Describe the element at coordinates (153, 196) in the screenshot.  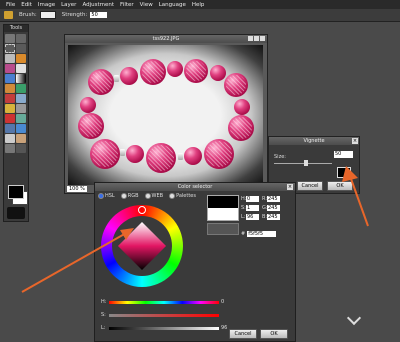
I see `tab-web: WEB` at that location.